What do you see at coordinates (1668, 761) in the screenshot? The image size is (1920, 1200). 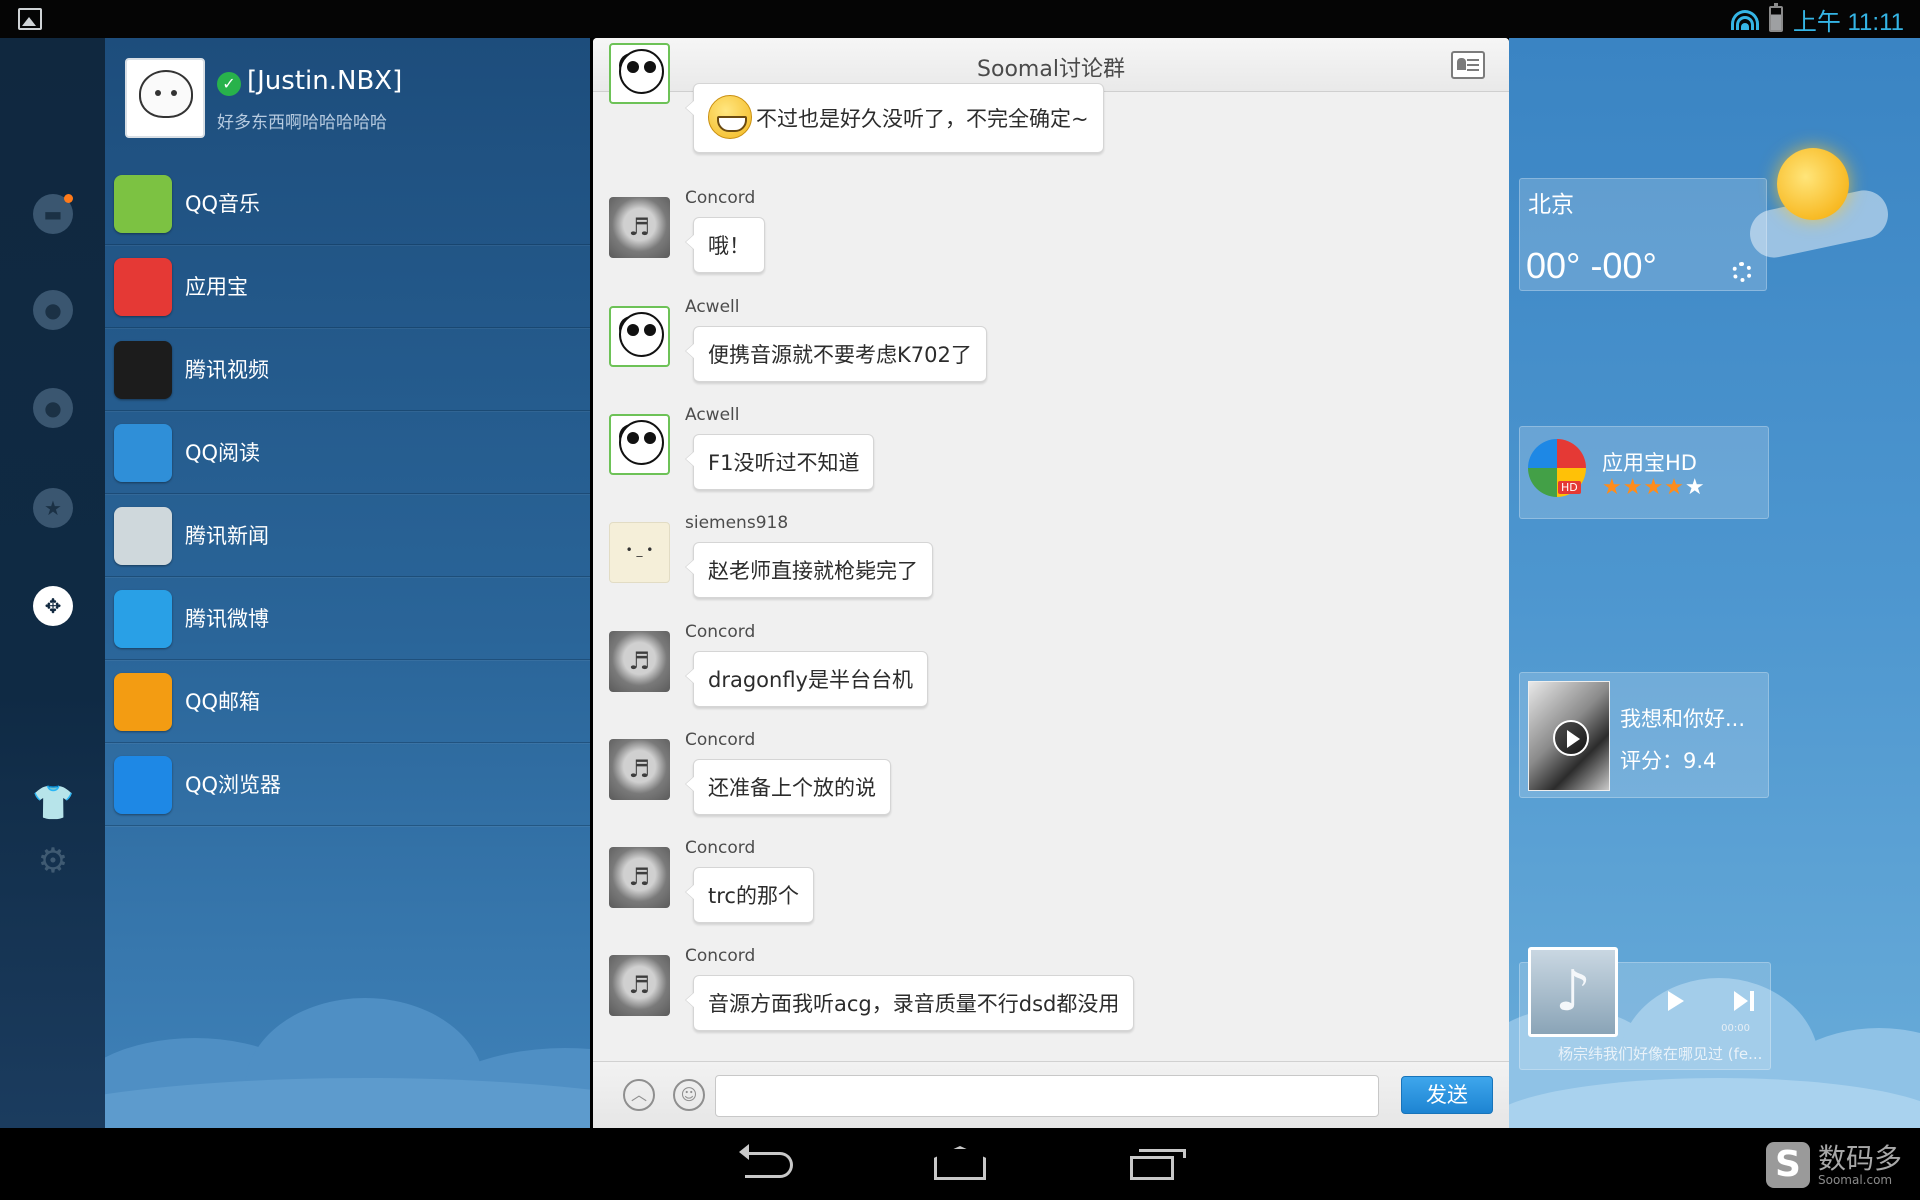 I see `video-score: 评分：9.4` at bounding box center [1668, 761].